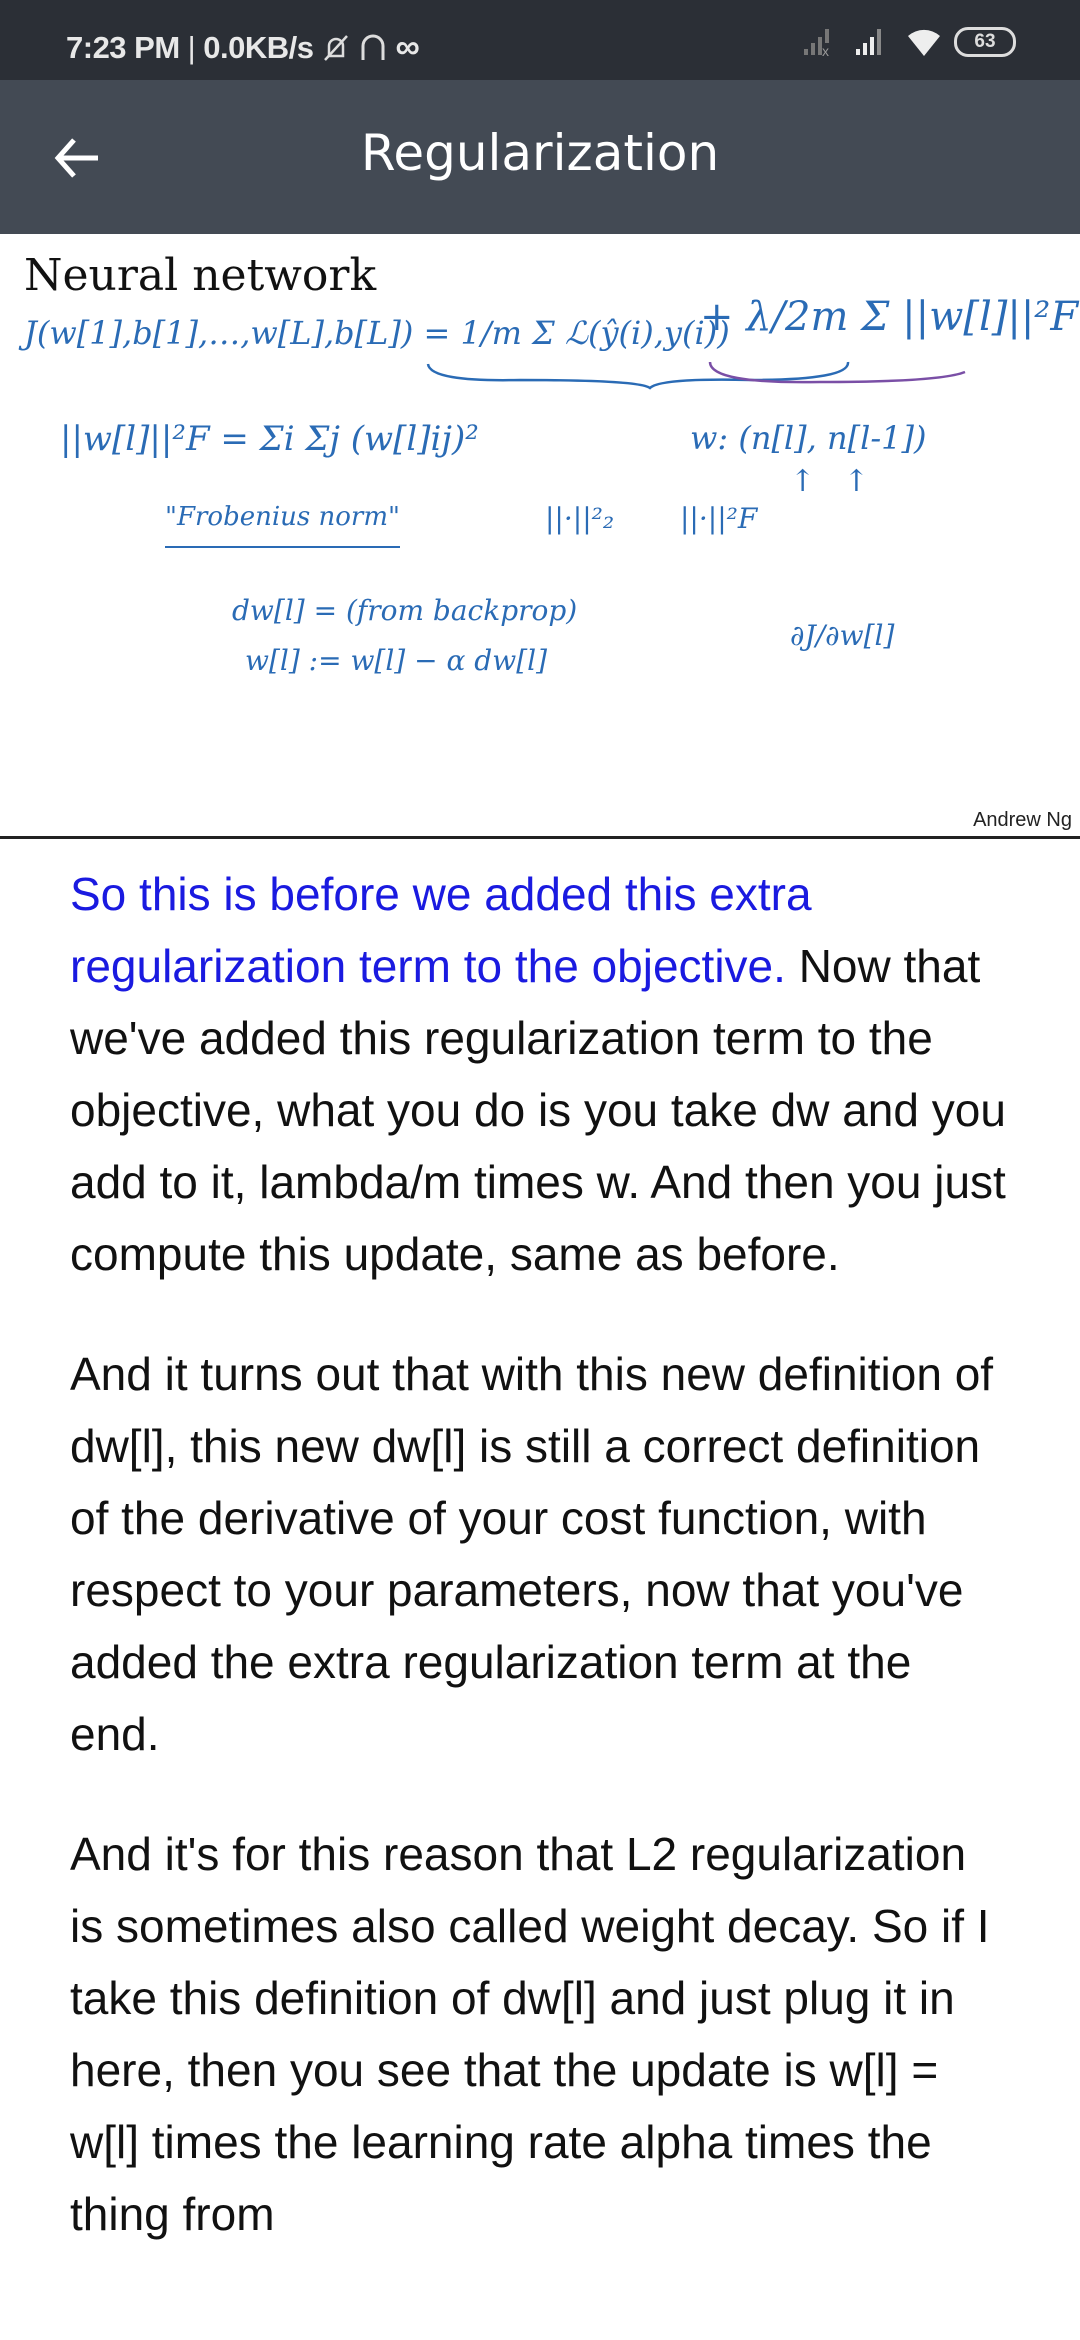 The image size is (1080, 2340). Describe the element at coordinates (373, 47) in the screenshot. I see `headset-icon` at that location.